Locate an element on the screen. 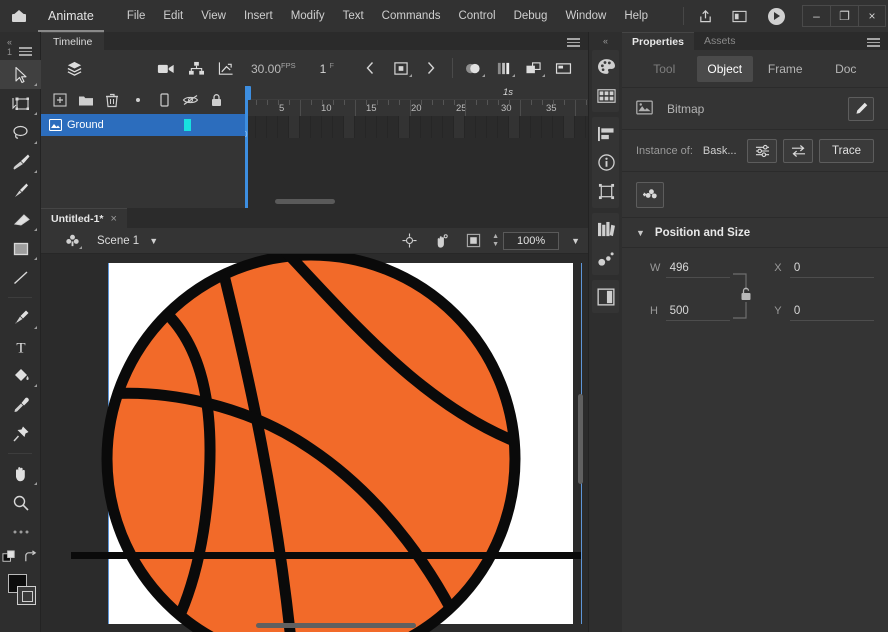 The height and width of the screenshot is (632, 888). scene-panel-button is located at coordinates (606, 296).